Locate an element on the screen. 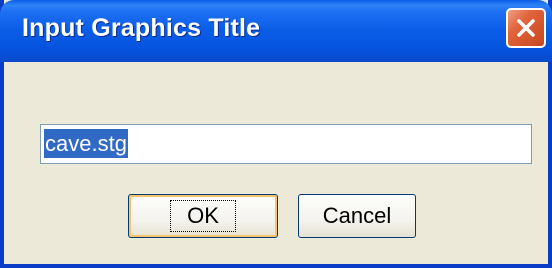 The image size is (552, 268). selected-text: cave.stg is located at coordinates (86, 143).